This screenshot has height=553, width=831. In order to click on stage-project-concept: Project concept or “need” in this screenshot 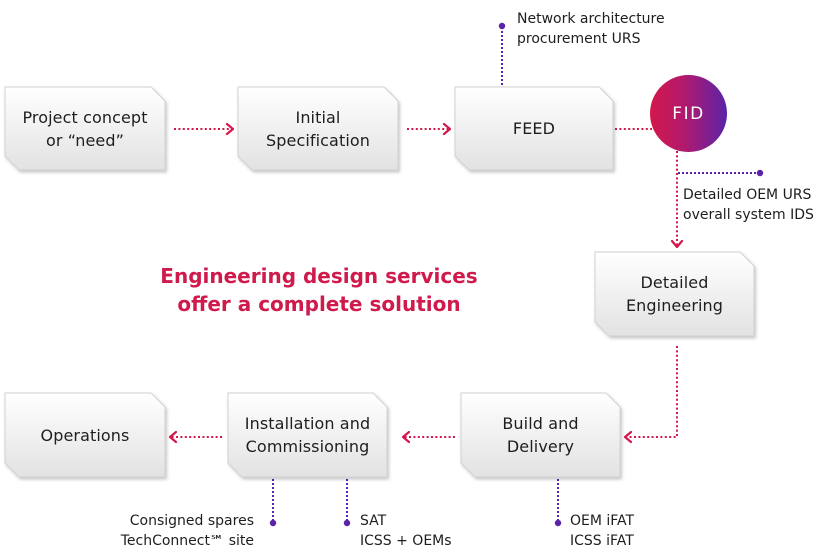, I will do `click(85, 128)`.